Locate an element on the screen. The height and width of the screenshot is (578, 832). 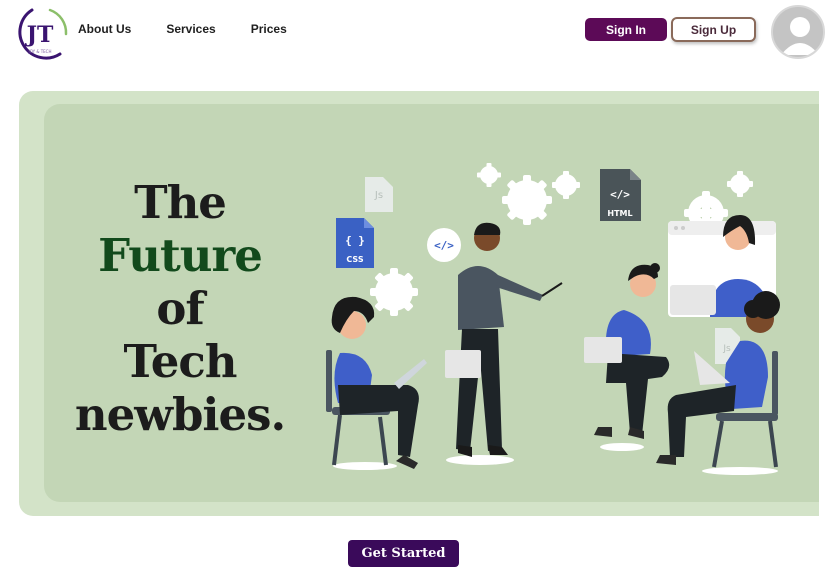
nav-prices: Prices is located at coordinates (269, 29).